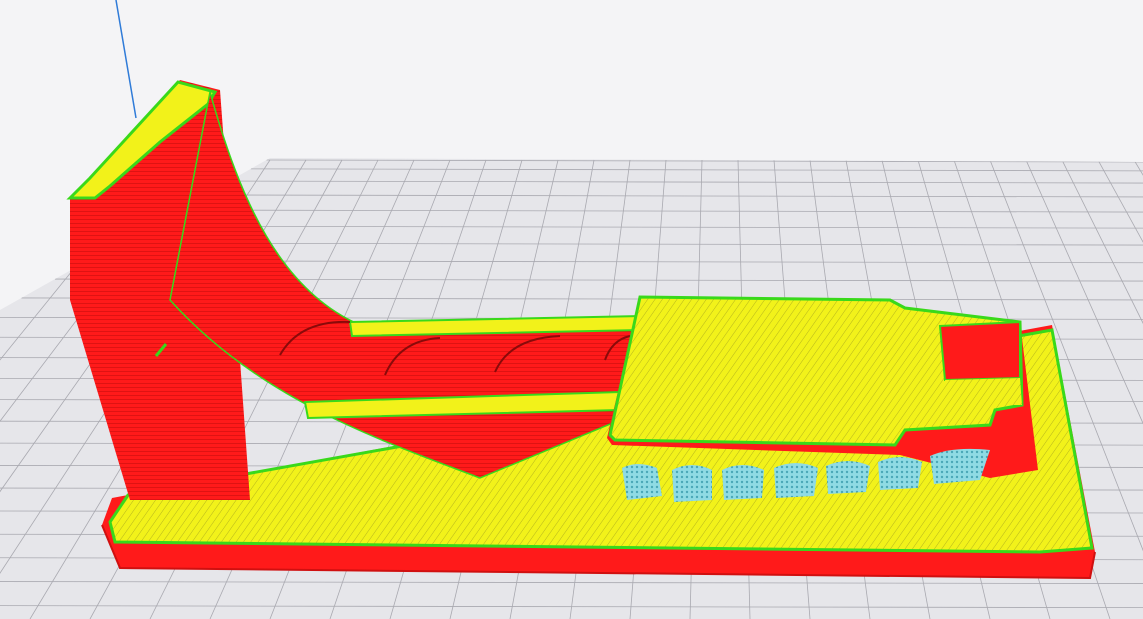 The width and height of the screenshot is (1143, 619). What do you see at coordinates (979, 351) in the screenshot?
I see `platform-notch` at bounding box center [979, 351].